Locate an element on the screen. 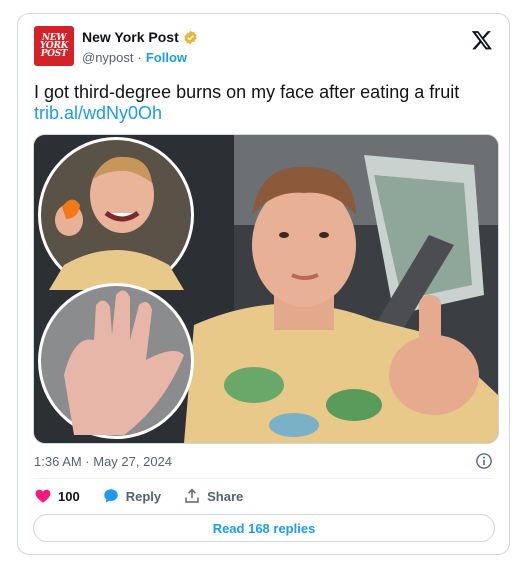 Image resolution: width=524 pixels, height=569 pixels. avatar-text-line3: POST is located at coordinates (54, 54).